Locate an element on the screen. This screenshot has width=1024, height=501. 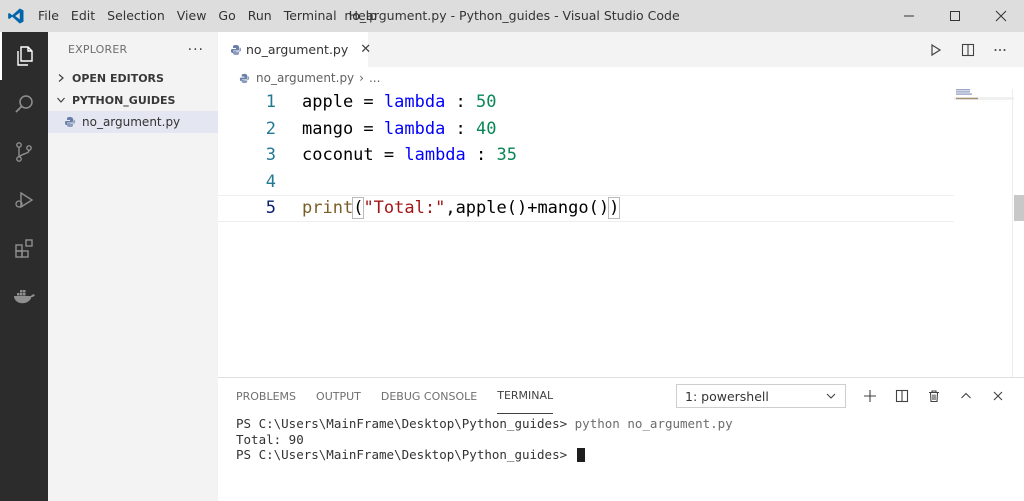
tab-problems: PROBLEMS is located at coordinates (266, 396).